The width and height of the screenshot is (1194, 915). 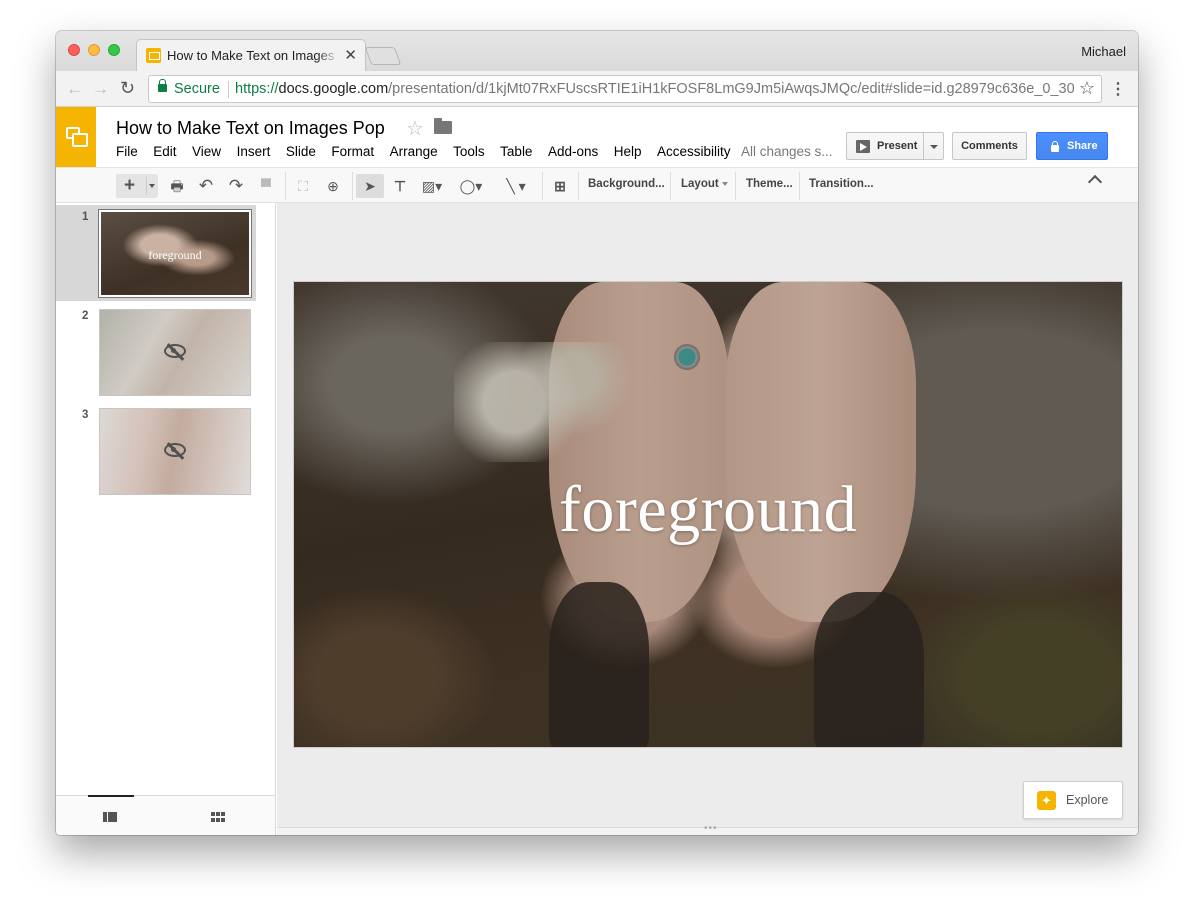 I want to click on menu-arrange: Arrange, so click(x=414, y=151).